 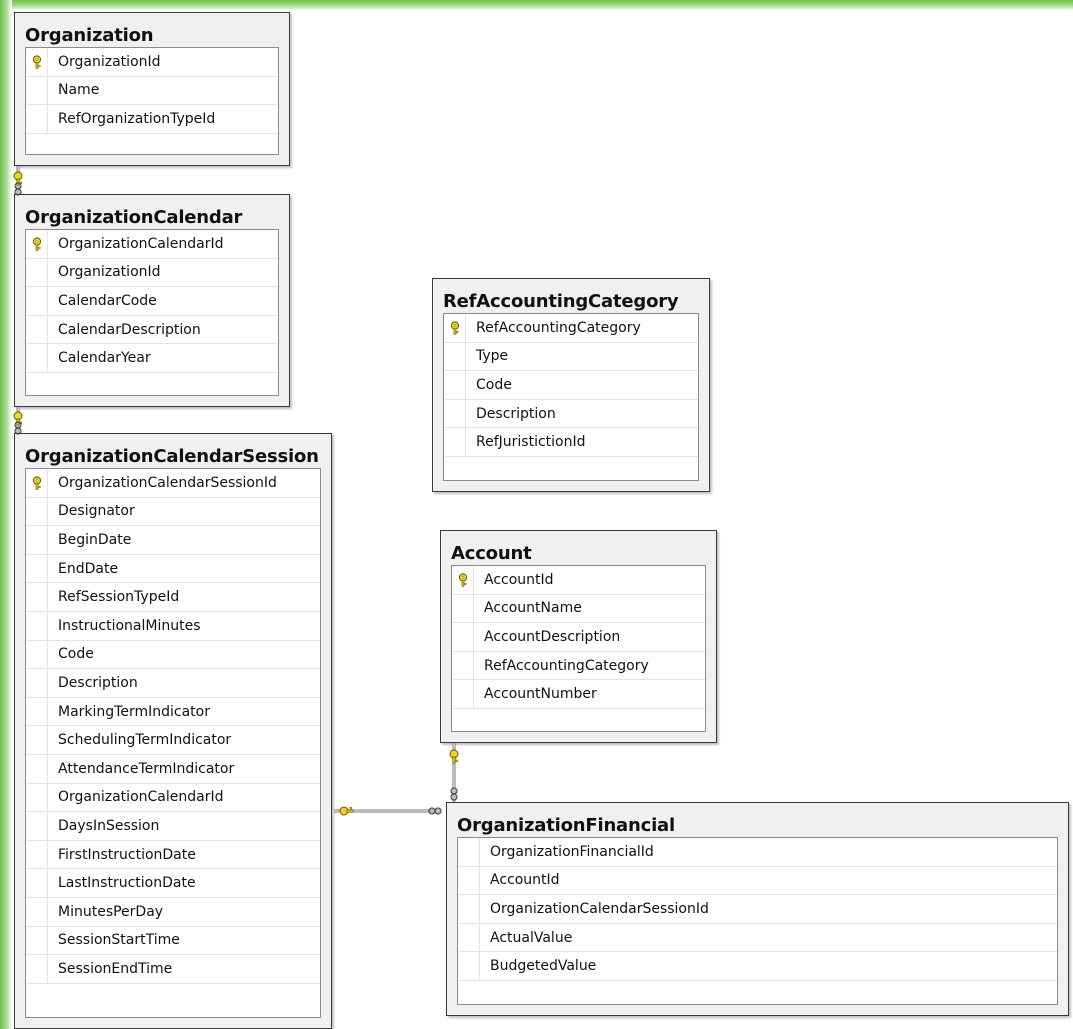 What do you see at coordinates (18, 421) in the screenshot?
I see `relationship-calendar-session` at bounding box center [18, 421].